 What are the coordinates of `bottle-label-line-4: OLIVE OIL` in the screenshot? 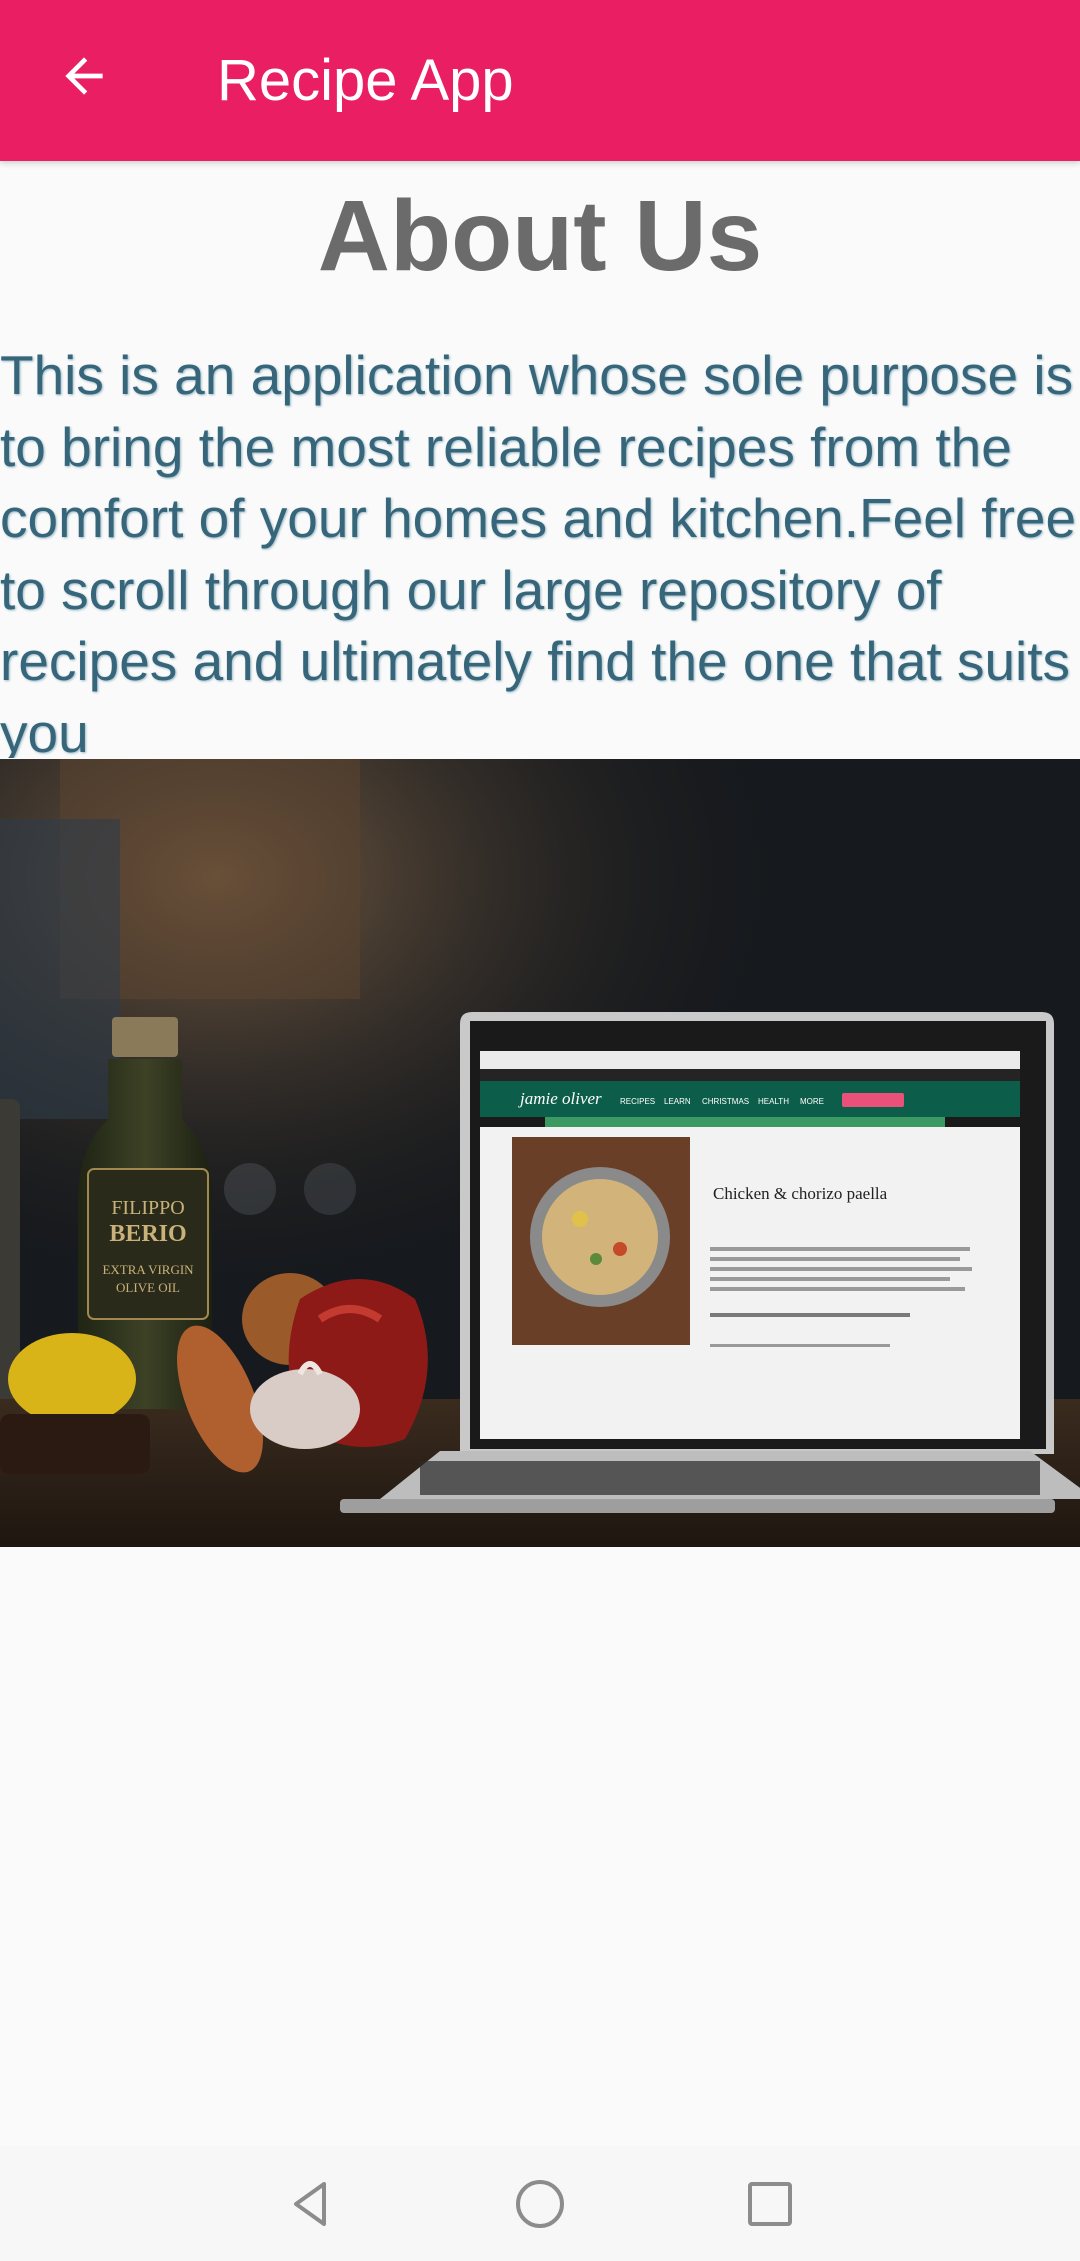 It's located at (148, 1287).